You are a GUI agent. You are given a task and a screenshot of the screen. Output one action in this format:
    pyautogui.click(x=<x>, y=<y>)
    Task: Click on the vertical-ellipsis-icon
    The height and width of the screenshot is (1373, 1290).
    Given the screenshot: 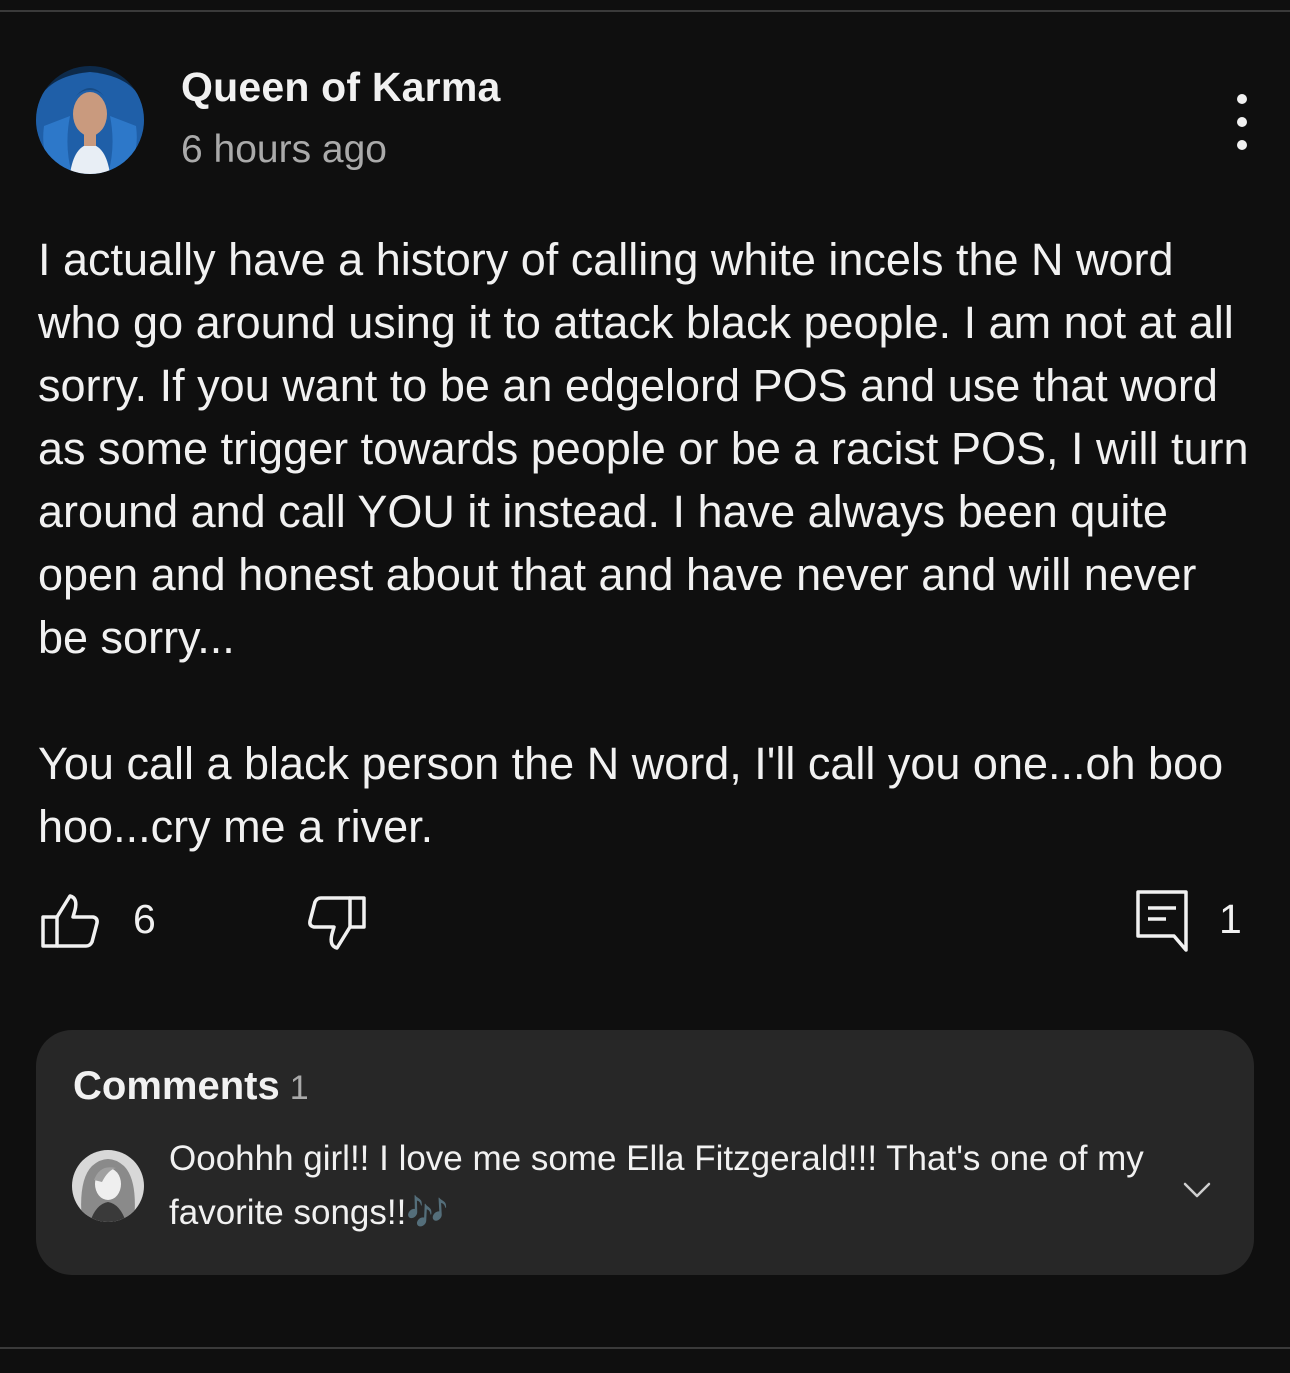 What is the action you would take?
    pyautogui.click(x=1242, y=99)
    